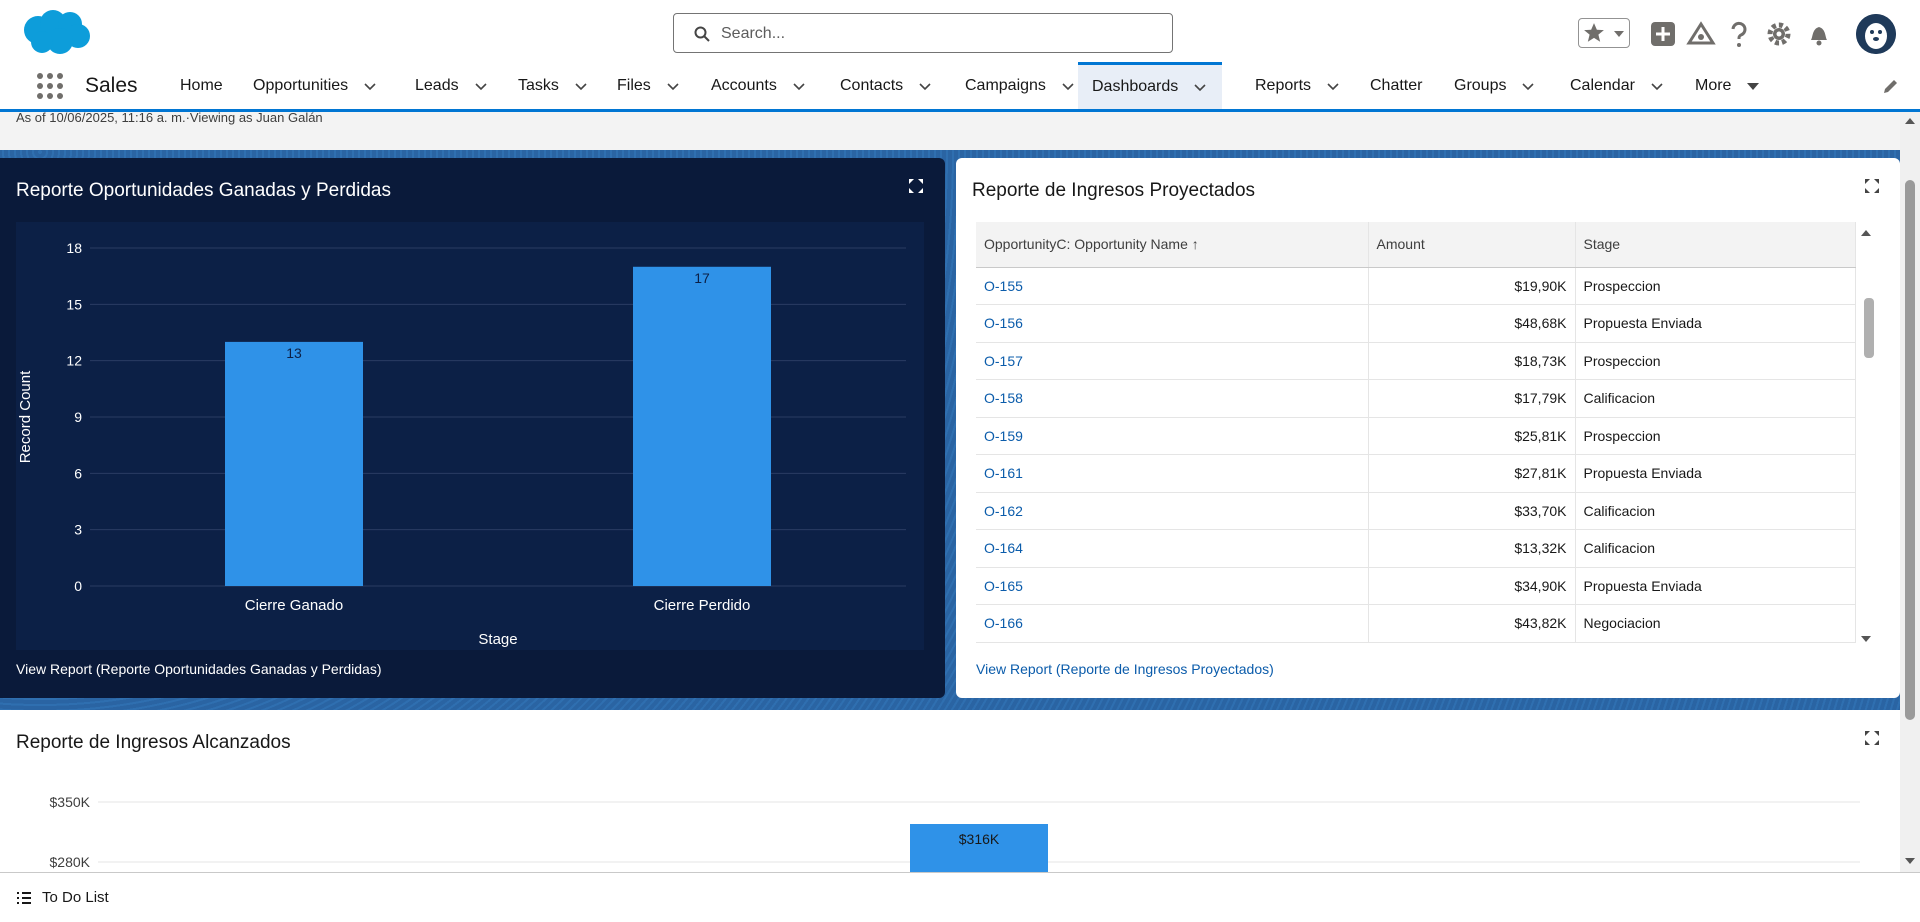  Describe the element at coordinates (437, 85) in the screenshot. I see `nav-item-label: Leads` at that location.